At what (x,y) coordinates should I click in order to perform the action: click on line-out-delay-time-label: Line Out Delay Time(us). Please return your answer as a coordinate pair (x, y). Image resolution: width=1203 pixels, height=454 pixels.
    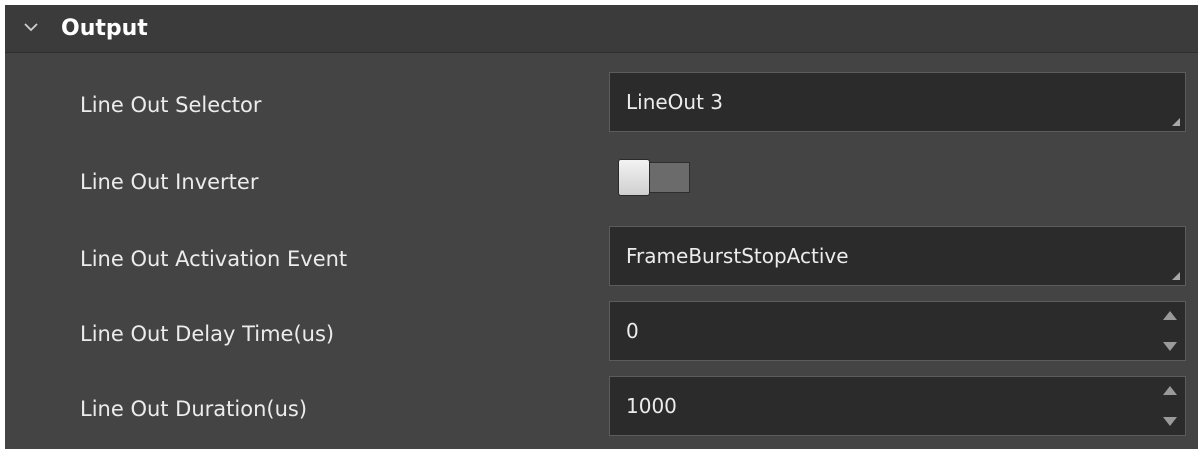
    Looking at the image, I should click on (207, 334).